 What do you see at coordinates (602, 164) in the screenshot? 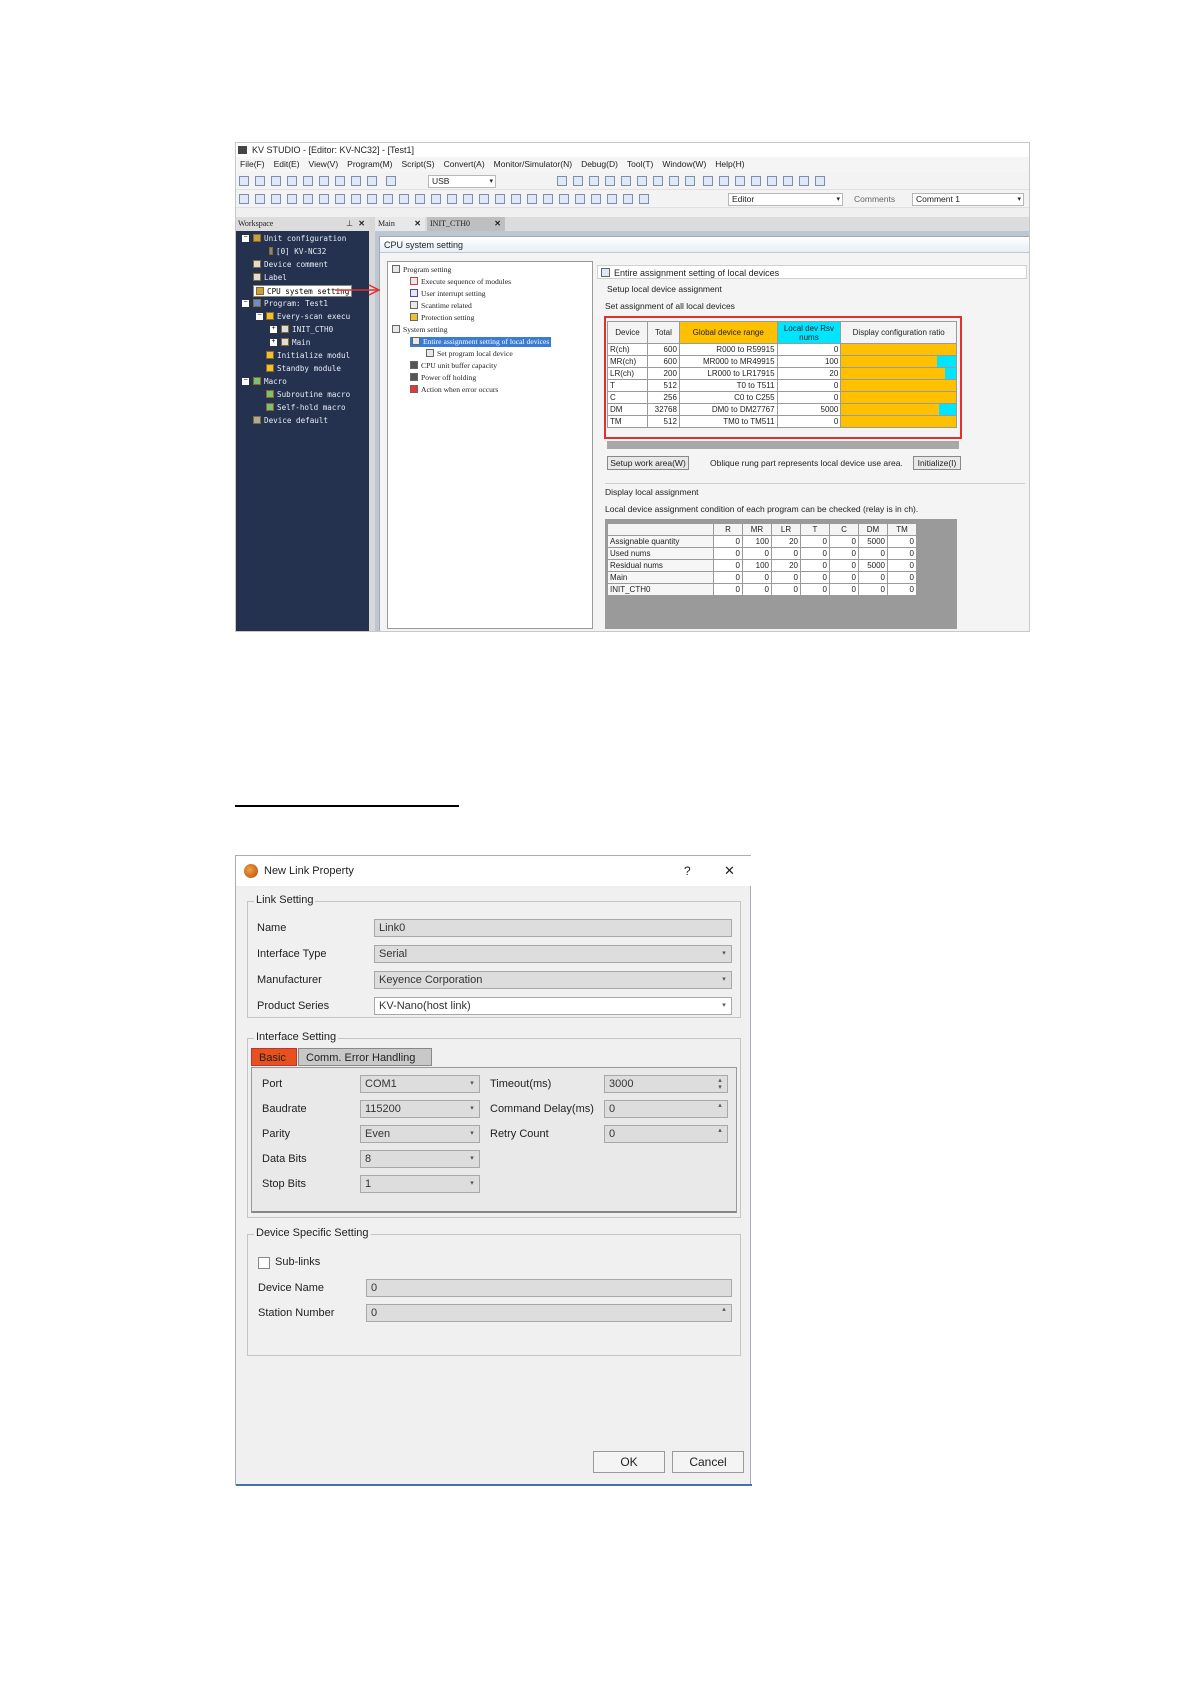
I see `menu-debug: Debug(D)` at bounding box center [602, 164].